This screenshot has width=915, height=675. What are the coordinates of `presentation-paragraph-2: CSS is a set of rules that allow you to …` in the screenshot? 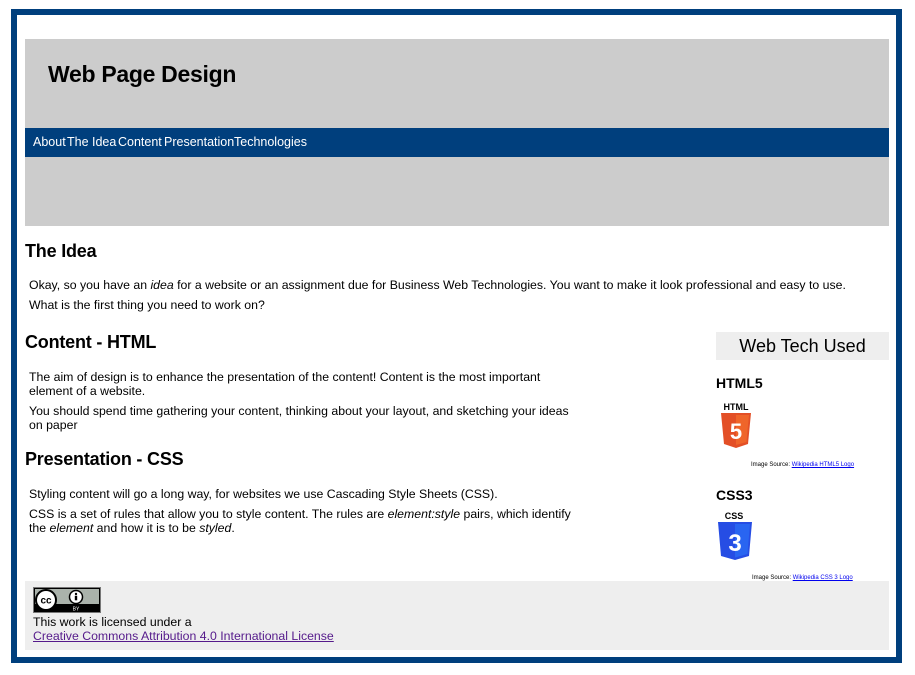 It's located at (309, 521).